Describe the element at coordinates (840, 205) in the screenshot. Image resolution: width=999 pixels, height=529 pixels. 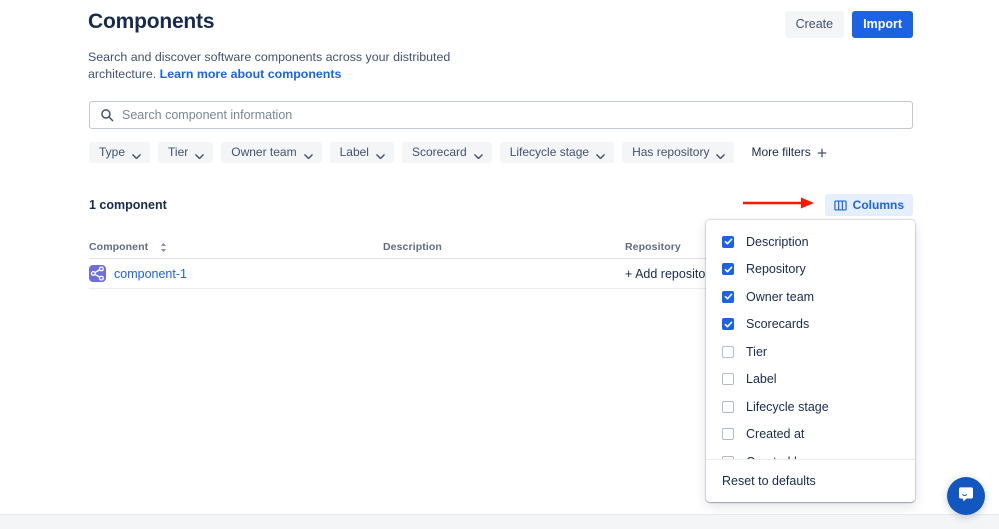
I see `columns-icon` at that location.